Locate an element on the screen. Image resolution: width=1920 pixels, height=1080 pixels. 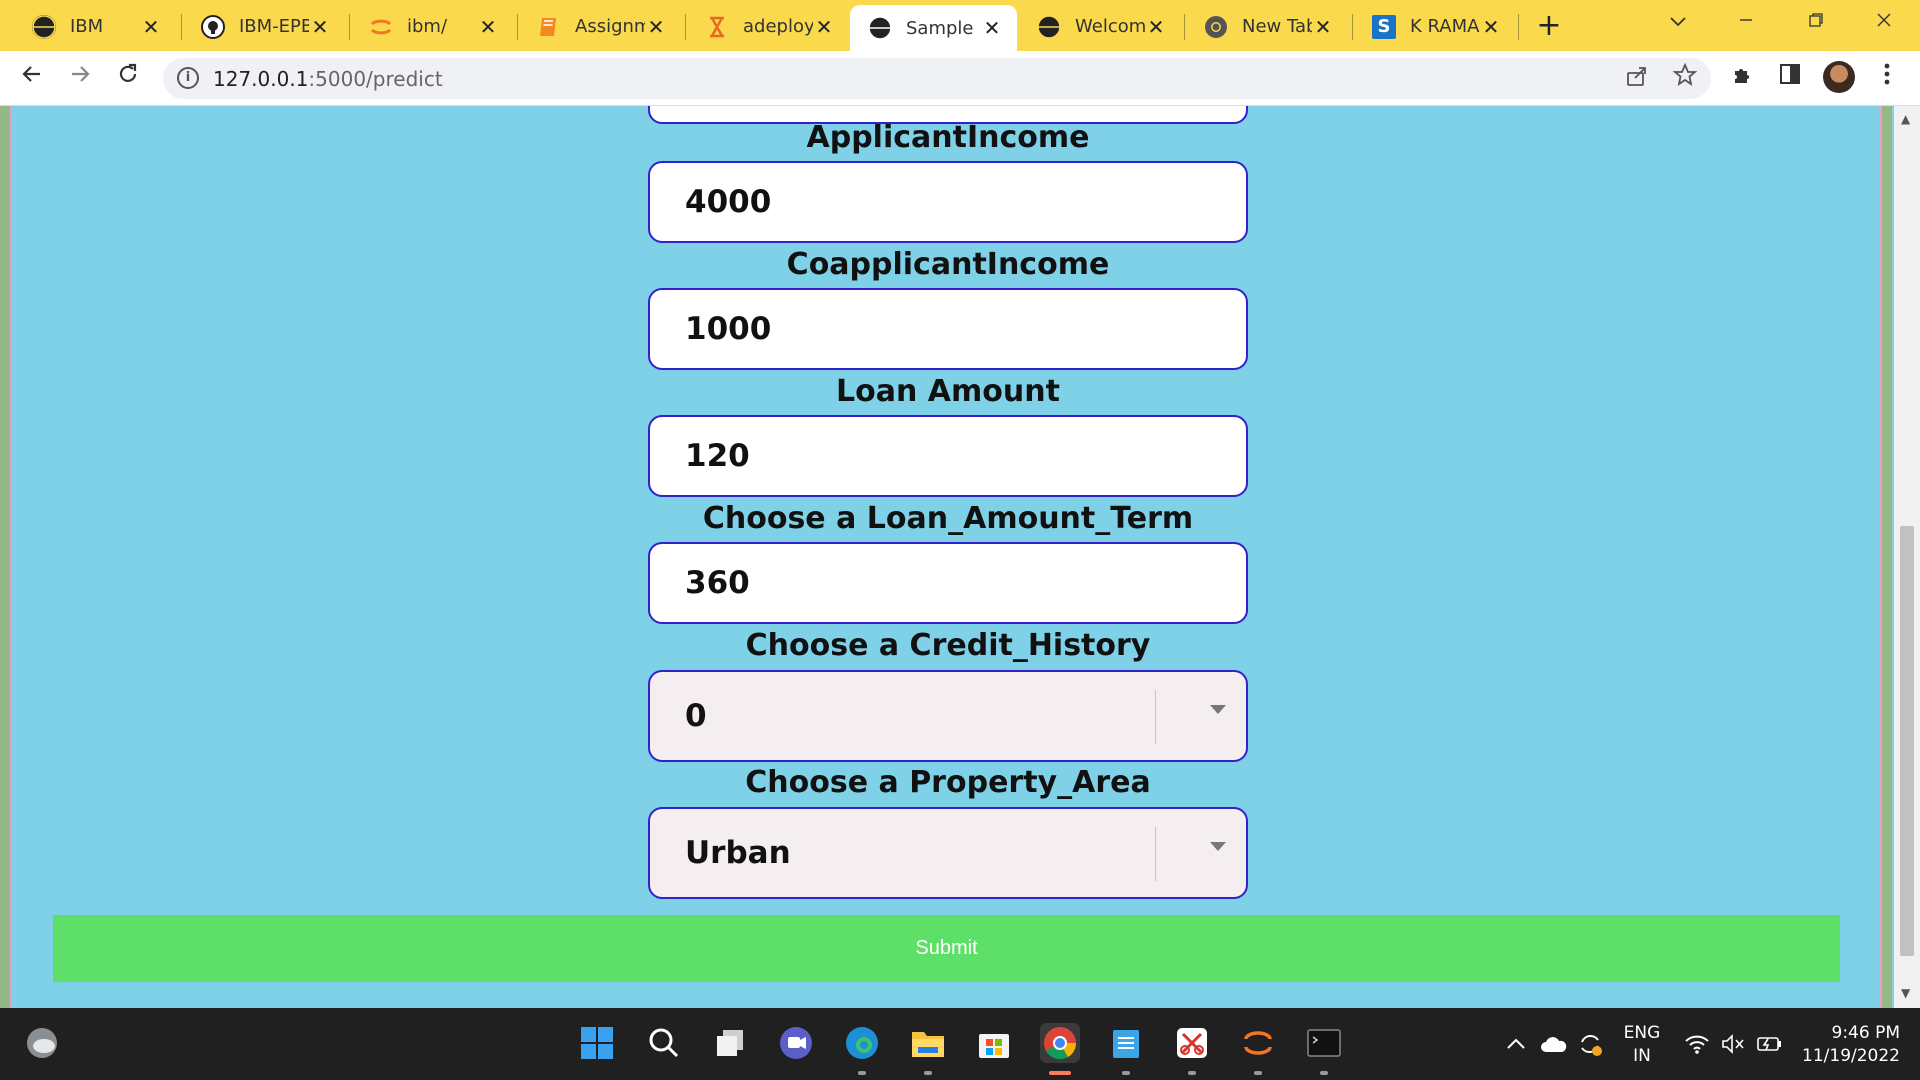
tab-label: Sample F is located at coordinates (943, 28).